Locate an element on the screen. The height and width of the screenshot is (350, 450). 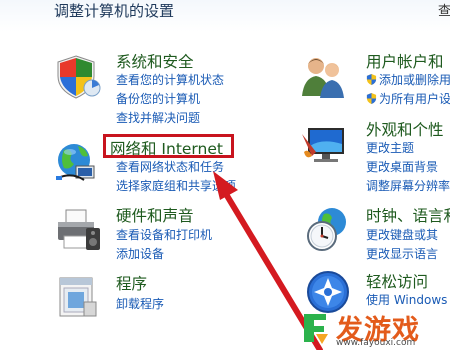
pointer-arrow is located at coordinates (268, 260).